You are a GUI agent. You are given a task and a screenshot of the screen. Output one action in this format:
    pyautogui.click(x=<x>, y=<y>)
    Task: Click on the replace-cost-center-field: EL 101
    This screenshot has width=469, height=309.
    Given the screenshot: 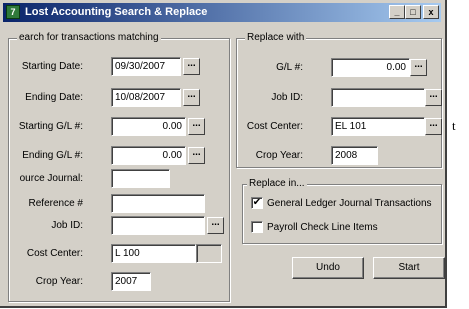 What is the action you would take?
    pyautogui.click(x=378, y=126)
    